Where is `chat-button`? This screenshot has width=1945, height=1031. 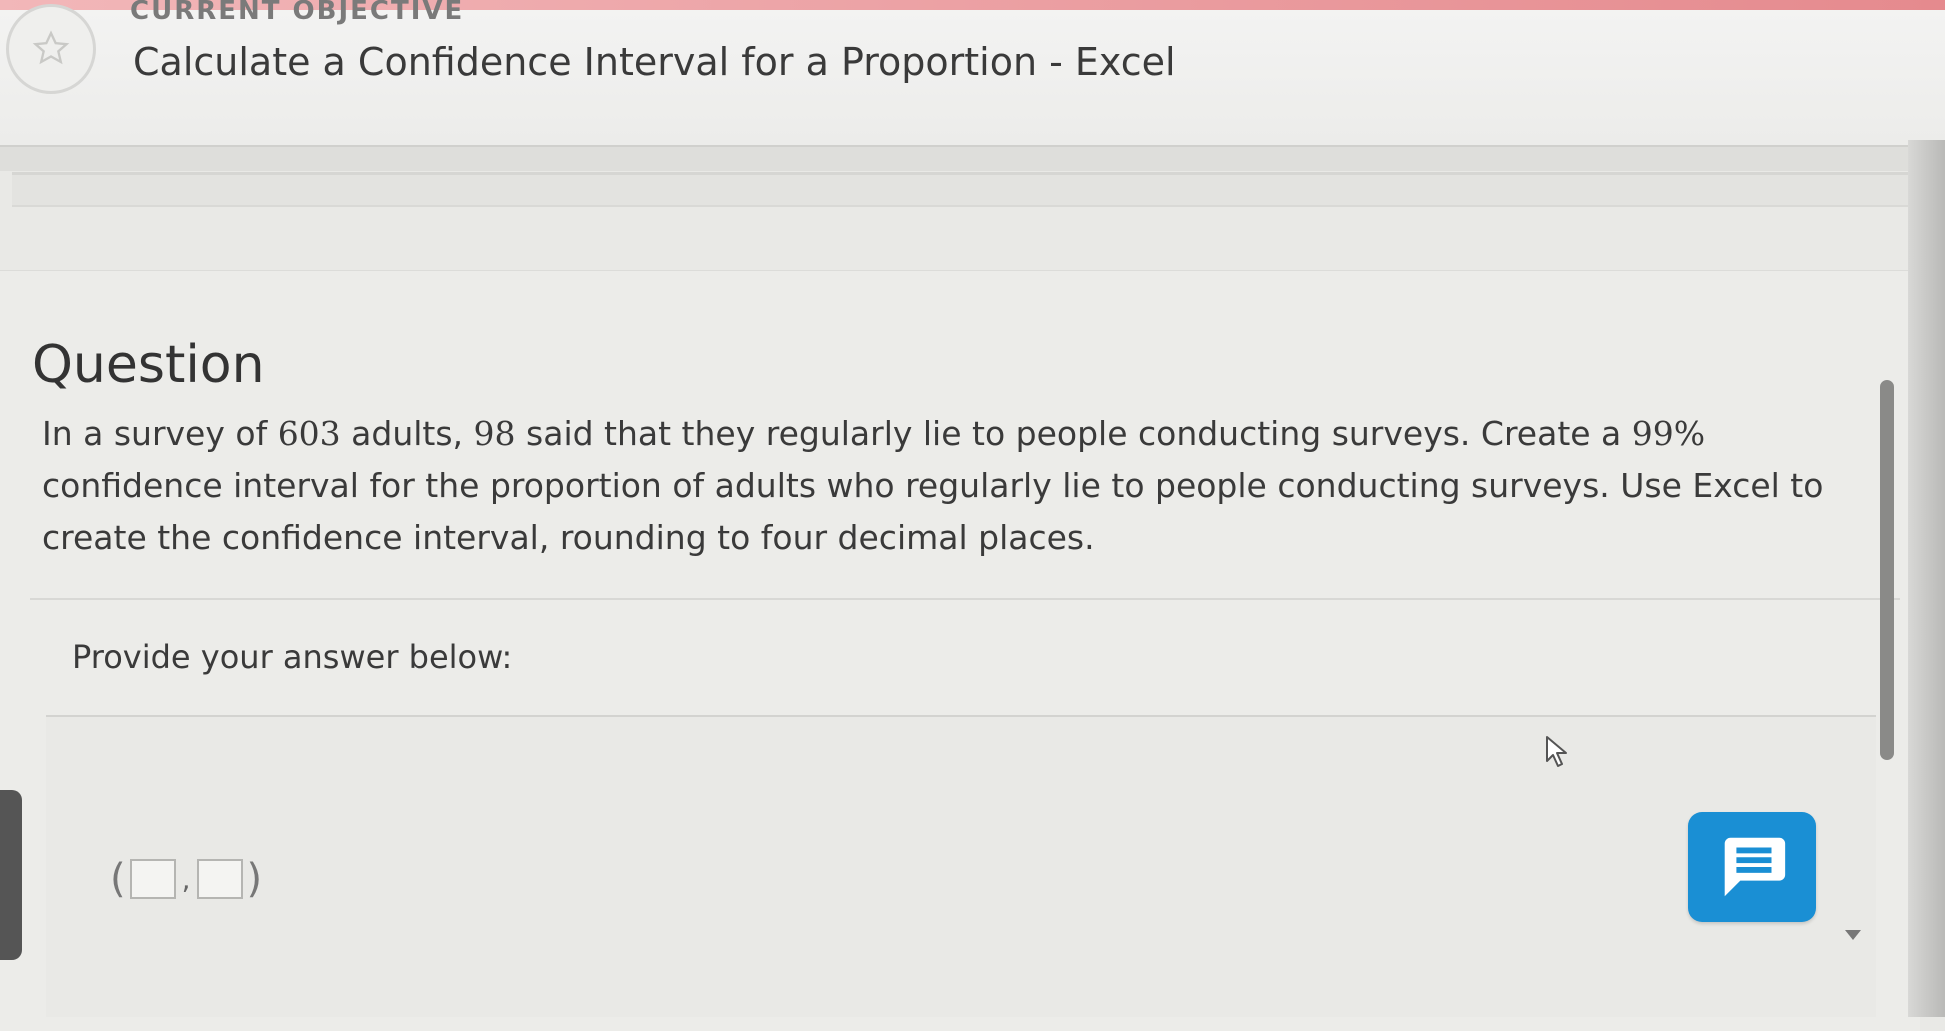 chat-button is located at coordinates (1752, 867).